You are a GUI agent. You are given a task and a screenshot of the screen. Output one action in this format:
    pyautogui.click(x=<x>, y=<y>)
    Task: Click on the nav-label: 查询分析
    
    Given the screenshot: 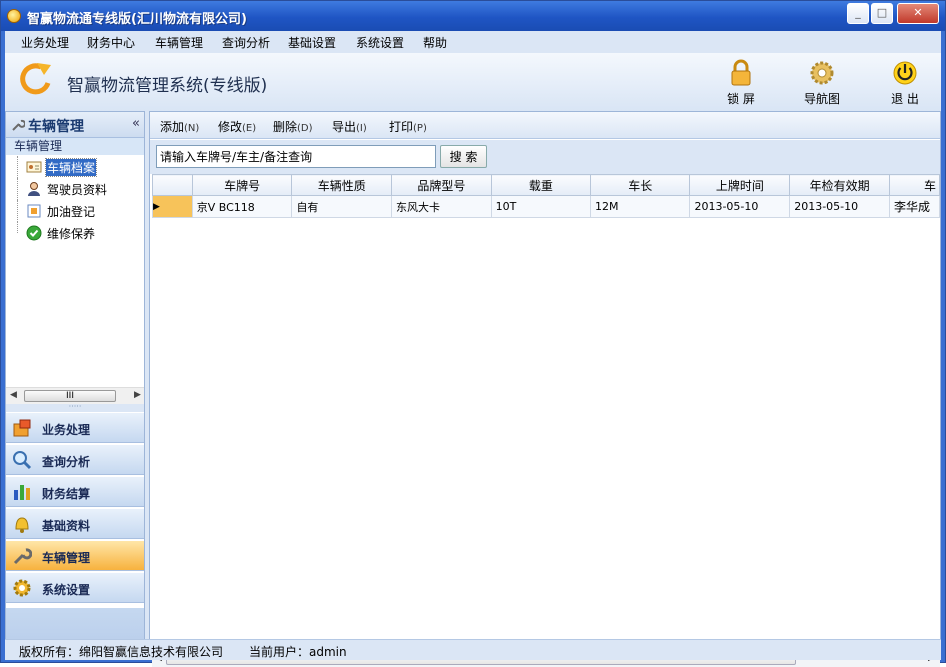 What is the action you would take?
    pyautogui.click(x=66, y=462)
    